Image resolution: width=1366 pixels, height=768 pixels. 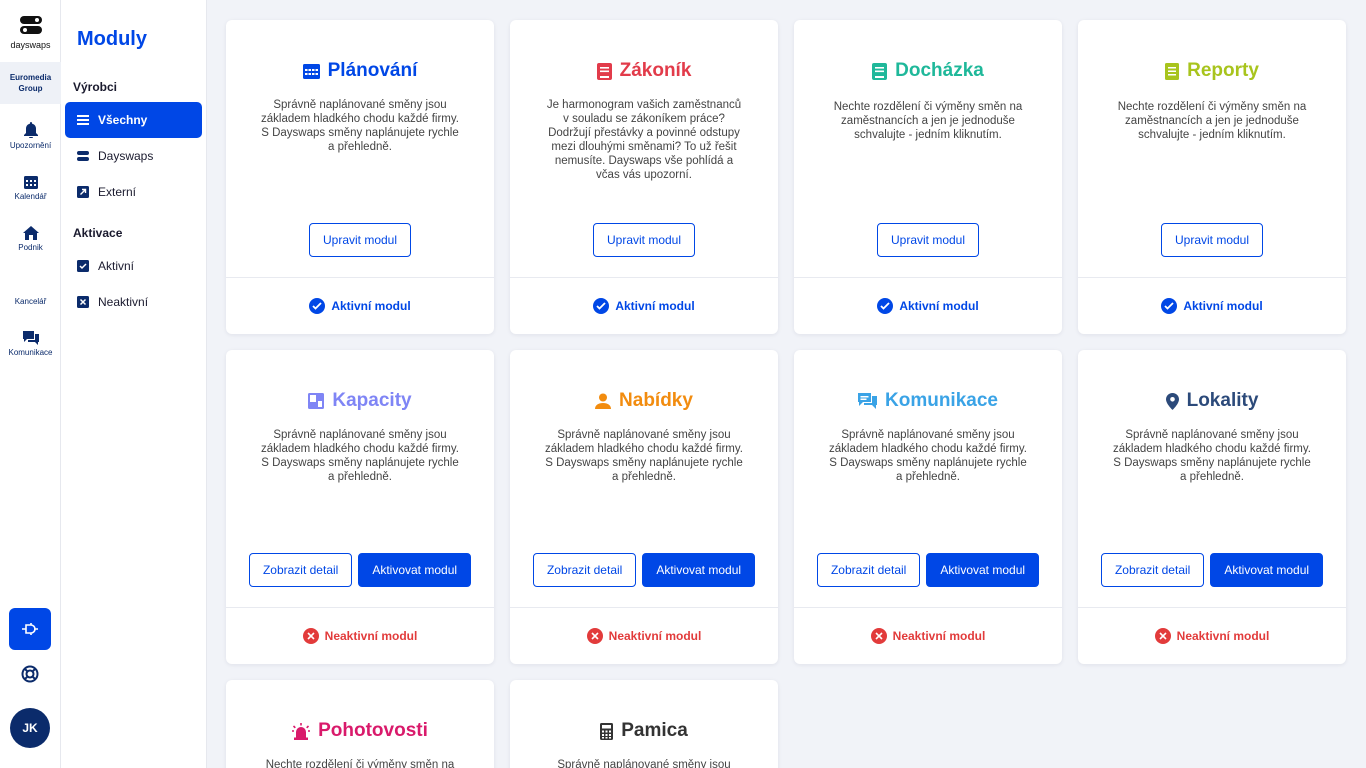 What do you see at coordinates (30, 83) in the screenshot?
I see `organization-switcher: Euromedia Group` at bounding box center [30, 83].